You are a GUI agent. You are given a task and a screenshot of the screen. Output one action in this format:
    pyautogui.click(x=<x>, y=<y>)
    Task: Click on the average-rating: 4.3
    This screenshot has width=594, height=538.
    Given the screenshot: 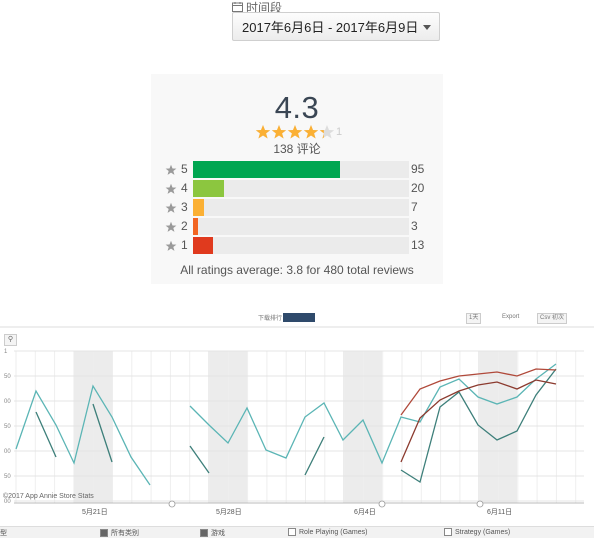 What is the action you would take?
    pyautogui.click(x=297, y=107)
    